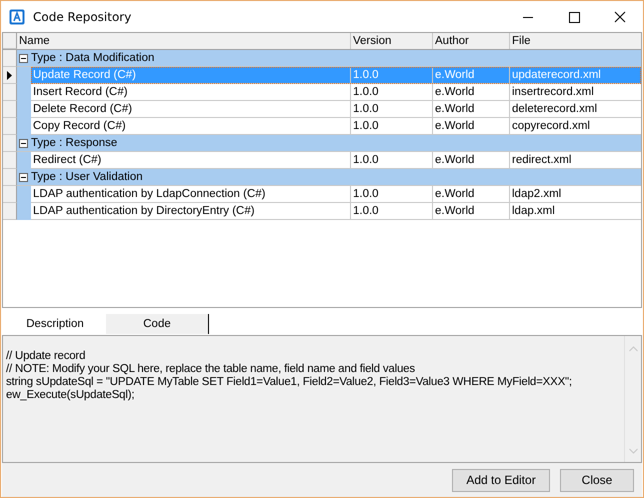  What do you see at coordinates (46, 356) in the screenshot?
I see `code-line: // Update record` at bounding box center [46, 356].